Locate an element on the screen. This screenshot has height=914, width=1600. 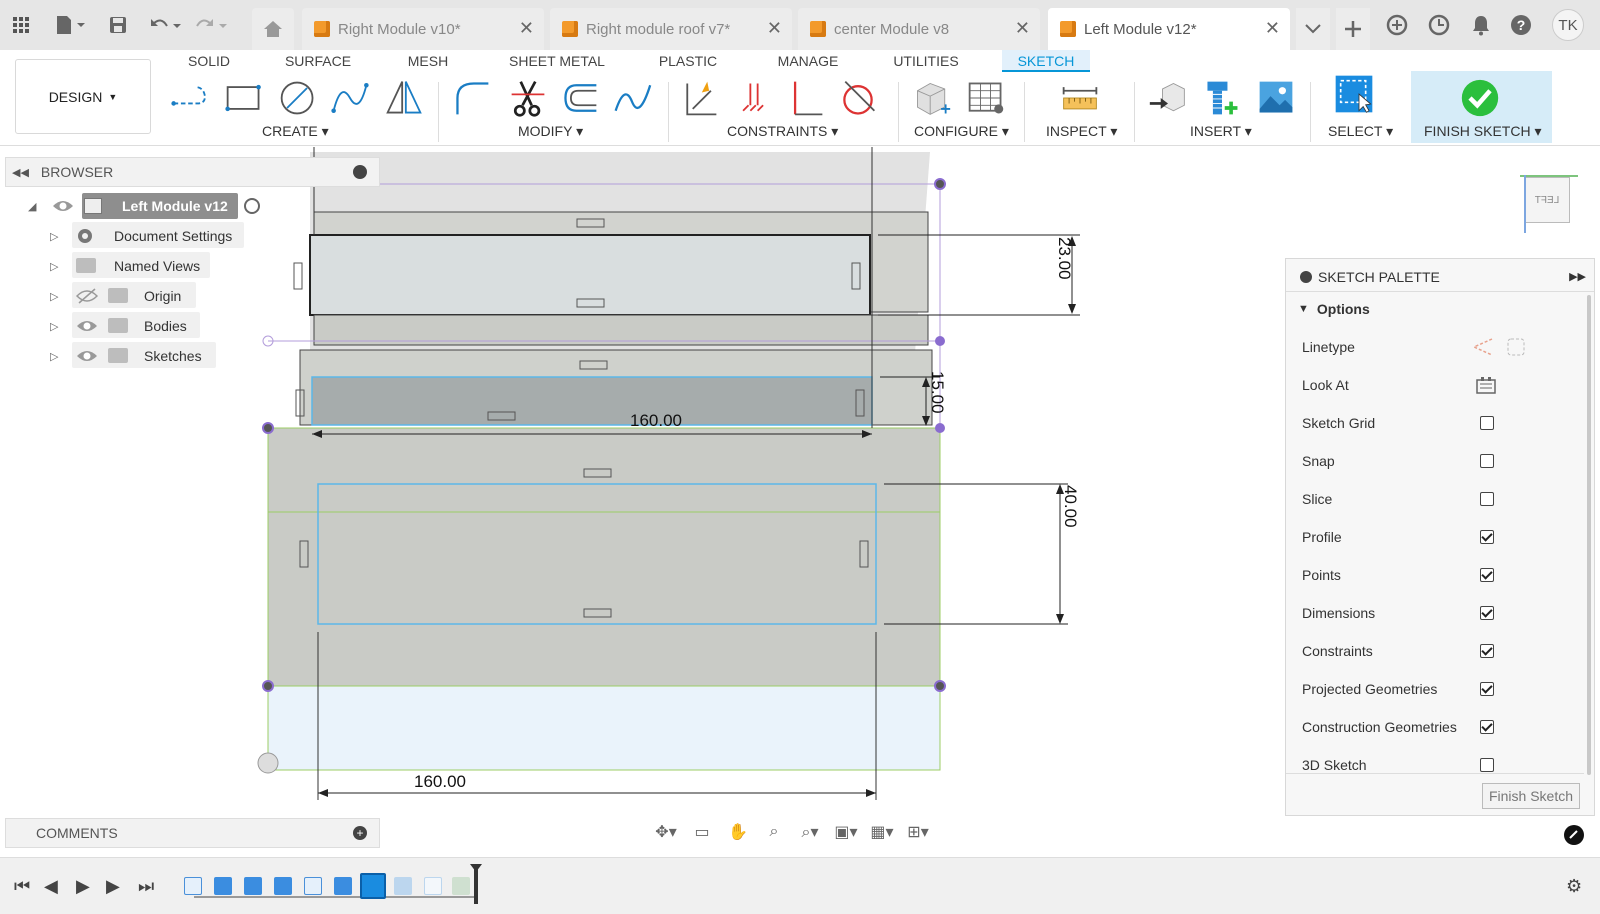
3d-sketch-checkbox is located at coordinates (1487, 765).